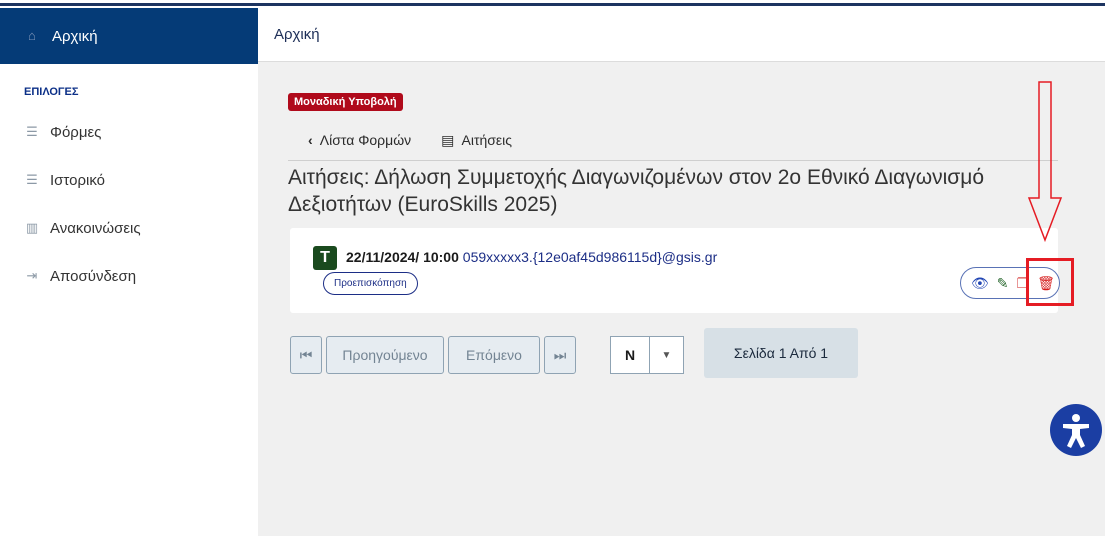  What do you see at coordinates (1045, 162) in the screenshot?
I see `annotation-arrow-icon` at bounding box center [1045, 162].